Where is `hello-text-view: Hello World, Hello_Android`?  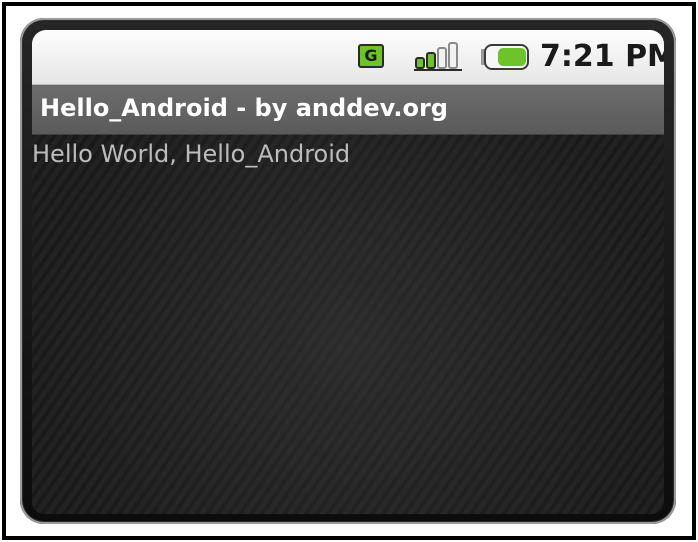 hello-text-view: Hello World, Hello_Android is located at coordinates (191, 154).